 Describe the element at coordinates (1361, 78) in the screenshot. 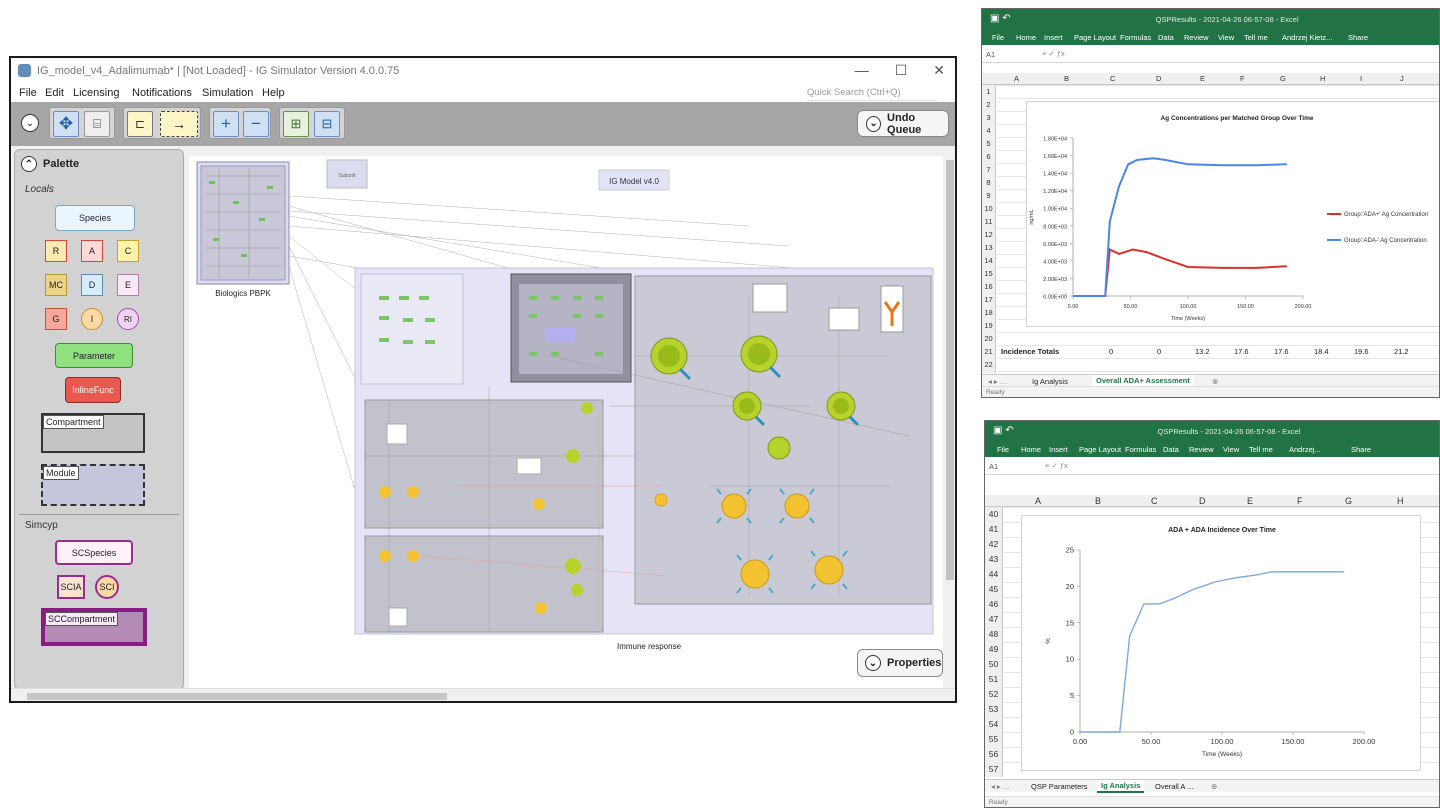

I see `col-i: I` at that location.